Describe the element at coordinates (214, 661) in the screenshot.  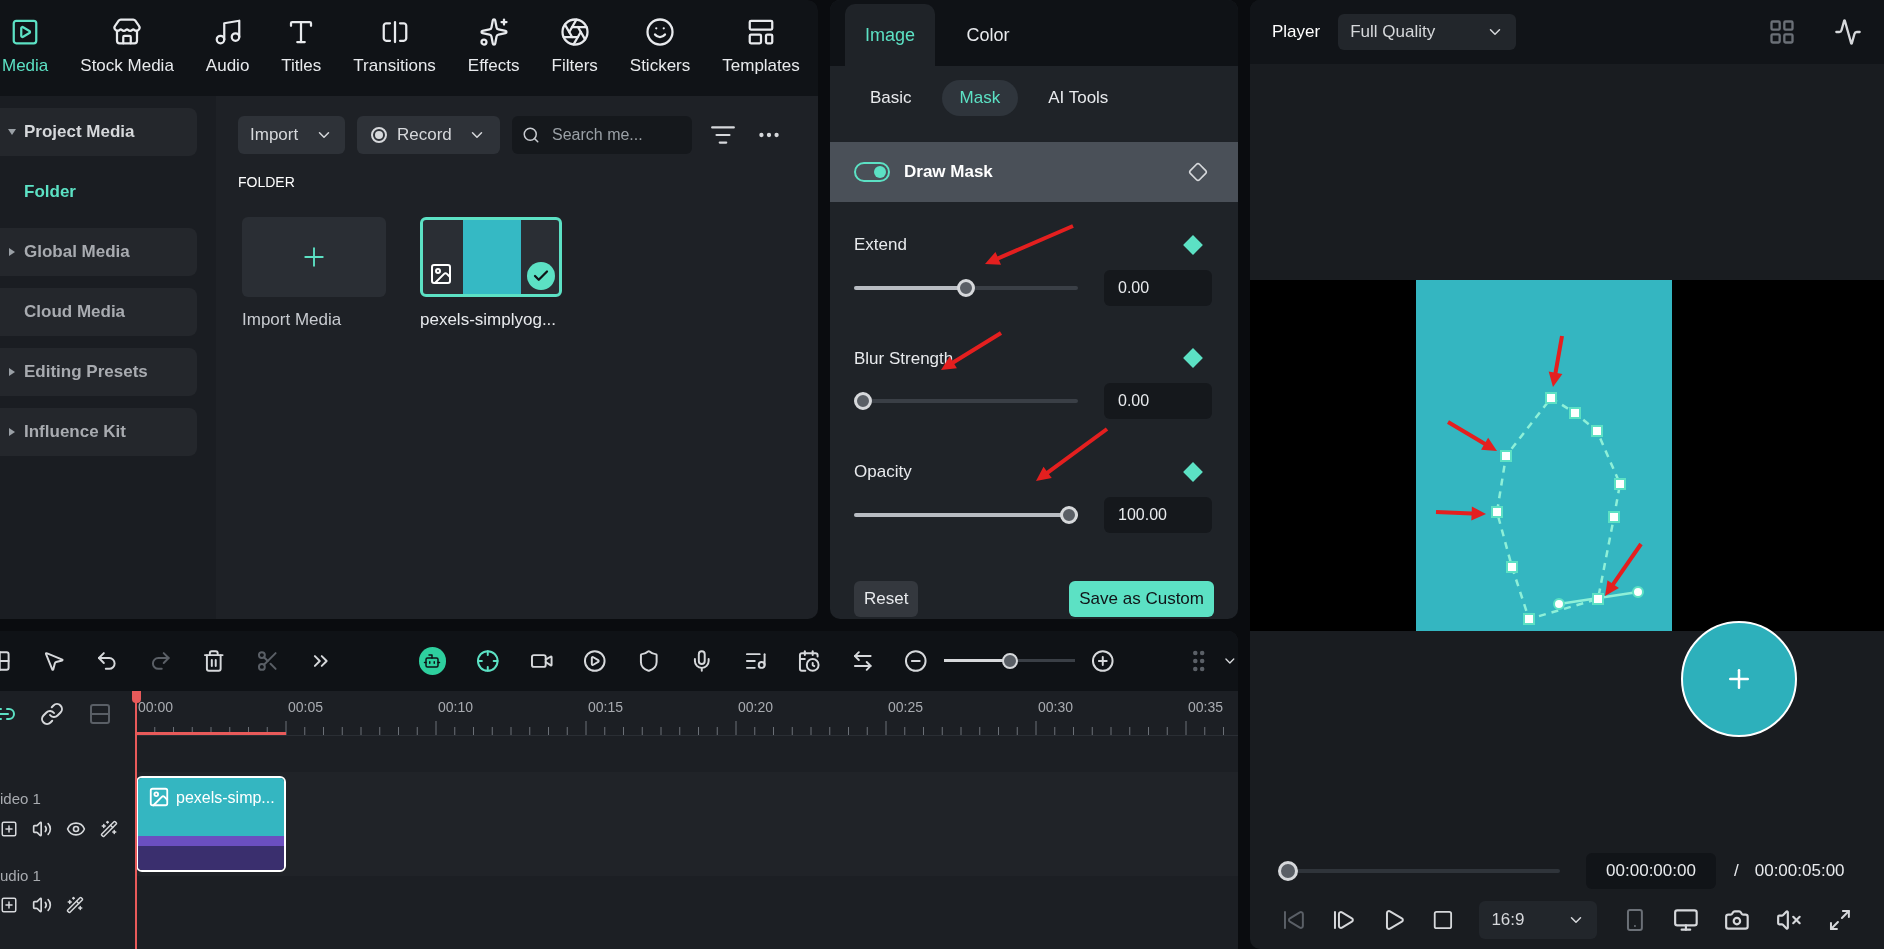
I see `trash-icon` at that location.